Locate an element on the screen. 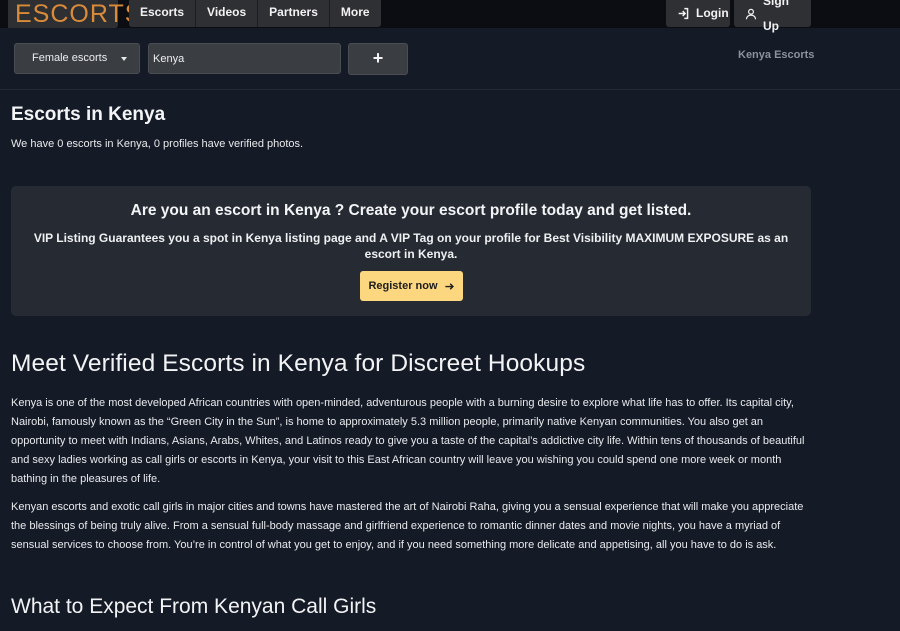  category-select: Female escorts is located at coordinates (77, 58).